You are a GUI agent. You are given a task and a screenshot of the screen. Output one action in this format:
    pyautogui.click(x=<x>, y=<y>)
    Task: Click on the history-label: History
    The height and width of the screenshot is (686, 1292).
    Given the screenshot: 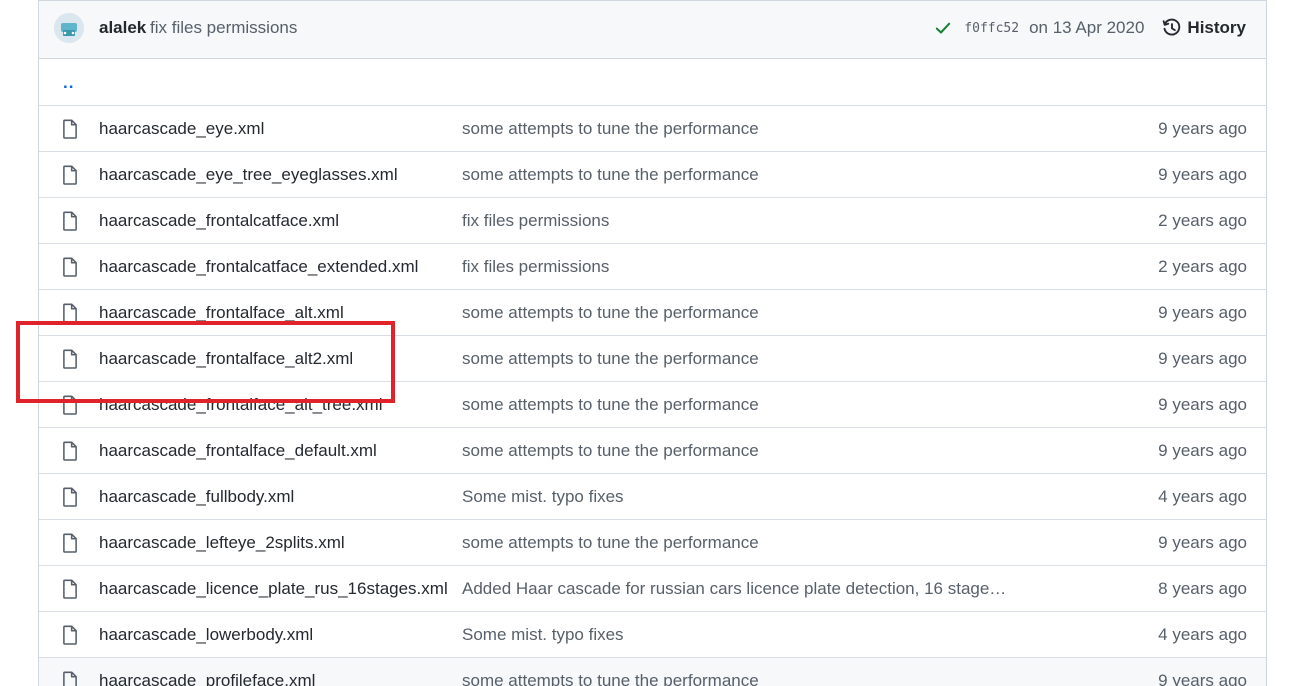 What is the action you would take?
    pyautogui.click(x=1216, y=27)
    